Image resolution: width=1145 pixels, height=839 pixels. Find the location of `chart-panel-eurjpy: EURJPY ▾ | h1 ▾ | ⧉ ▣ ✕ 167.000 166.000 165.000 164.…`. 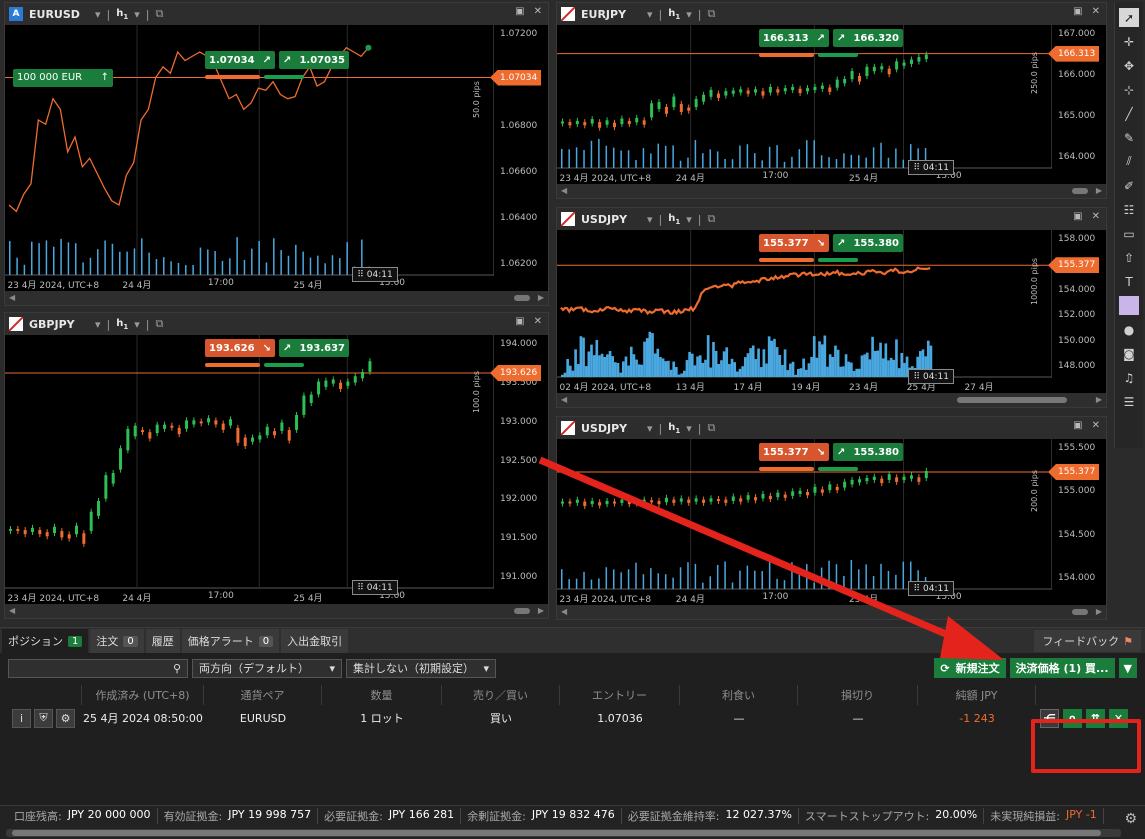

chart-panel-eurjpy: EURJPY ▾ | h1 ▾ | ⧉ ▣ ✕ 167.000 166.000 165.000 164.… is located at coordinates (831, 100).